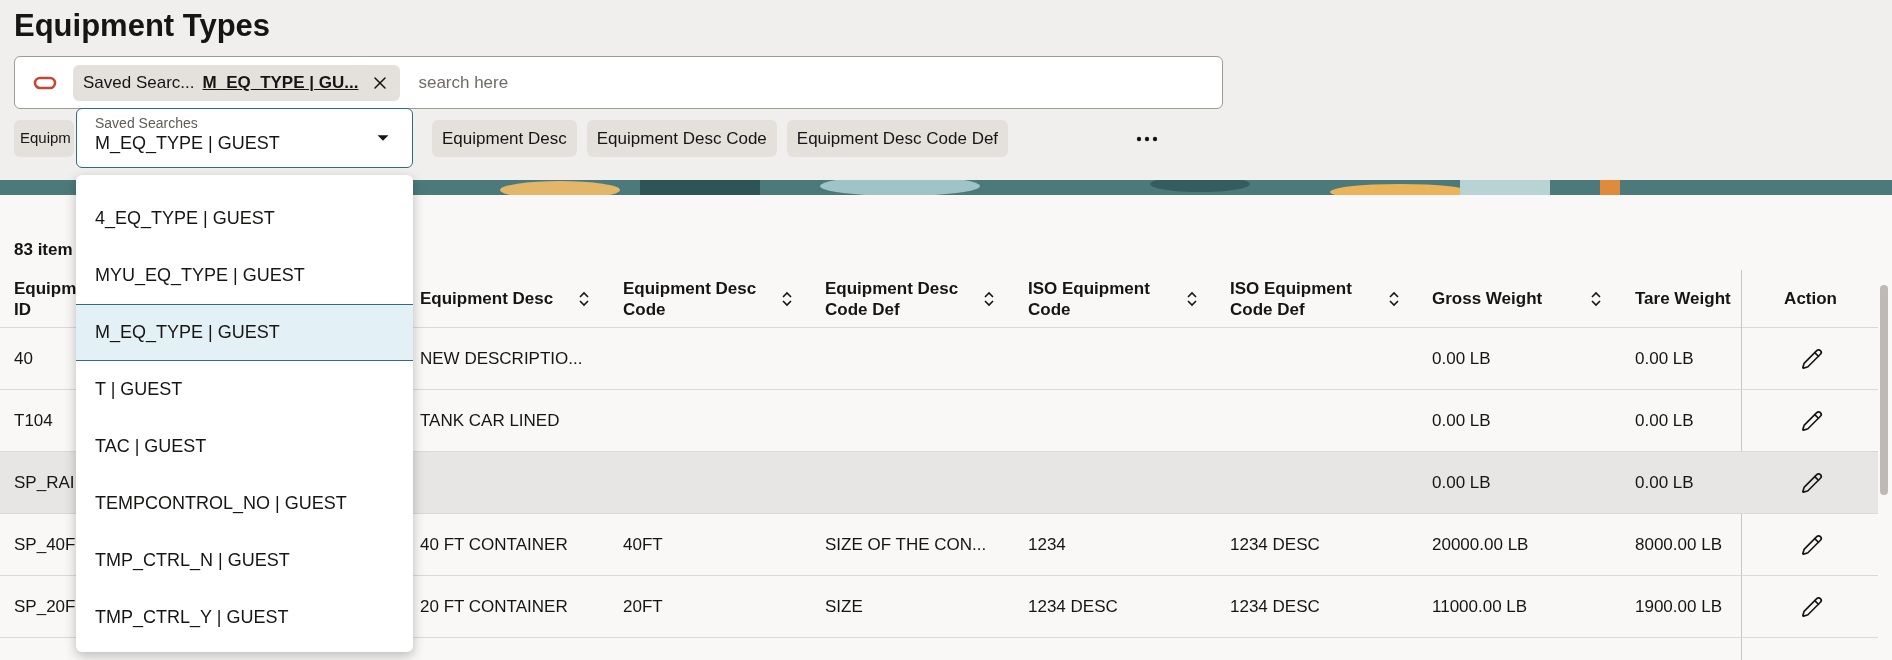 The width and height of the screenshot is (1892, 660). What do you see at coordinates (1147, 138) in the screenshot?
I see `more-icon` at bounding box center [1147, 138].